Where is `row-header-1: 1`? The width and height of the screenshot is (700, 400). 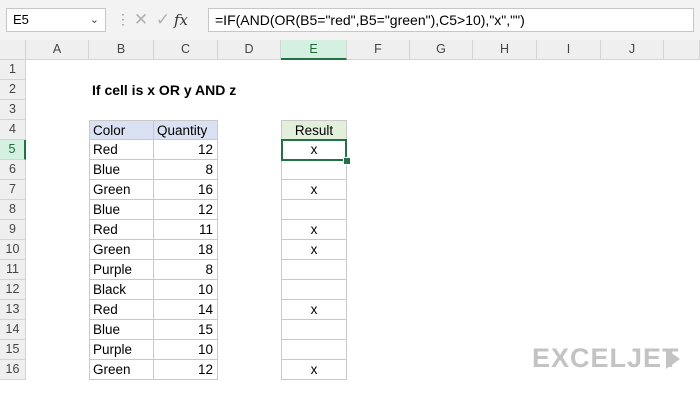 row-header-1: 1 is located at coordinates (13, 70).